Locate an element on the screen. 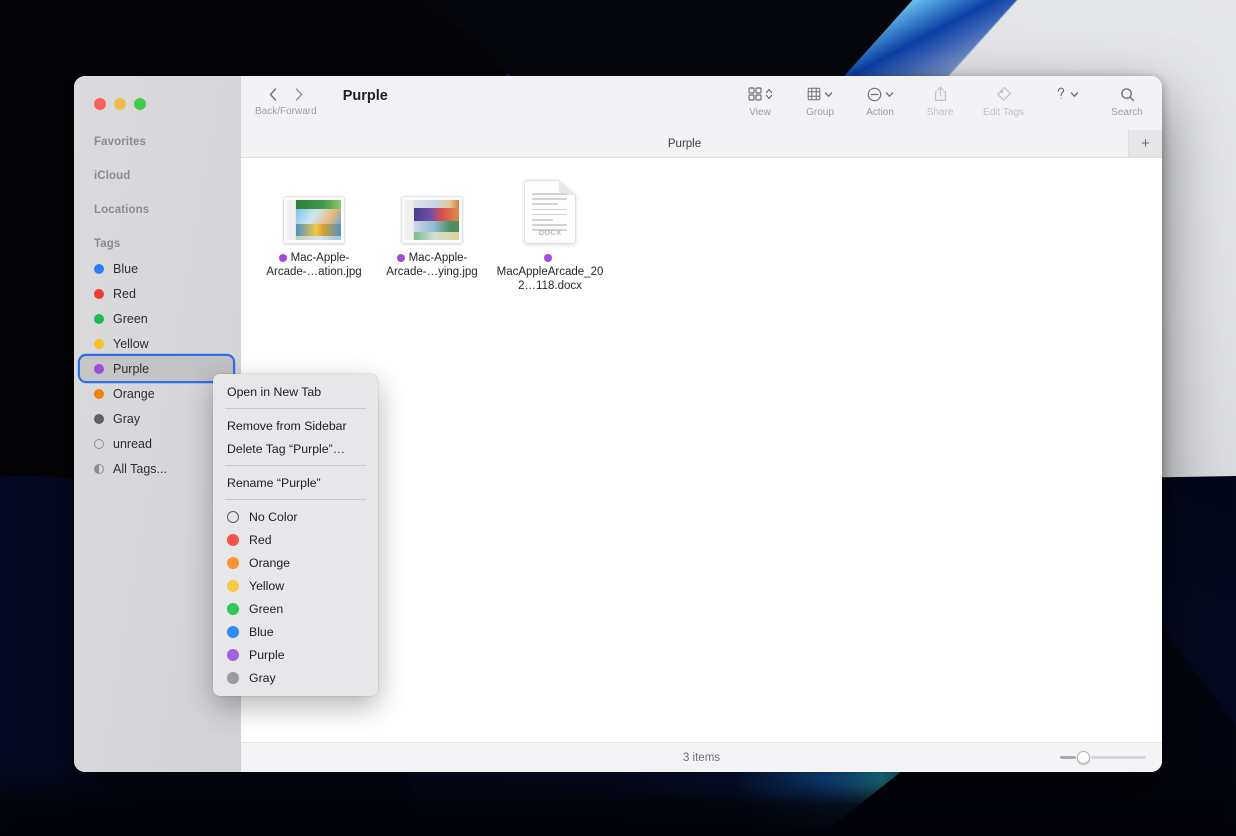  group-label: Group is located at coordinates (820, 112).